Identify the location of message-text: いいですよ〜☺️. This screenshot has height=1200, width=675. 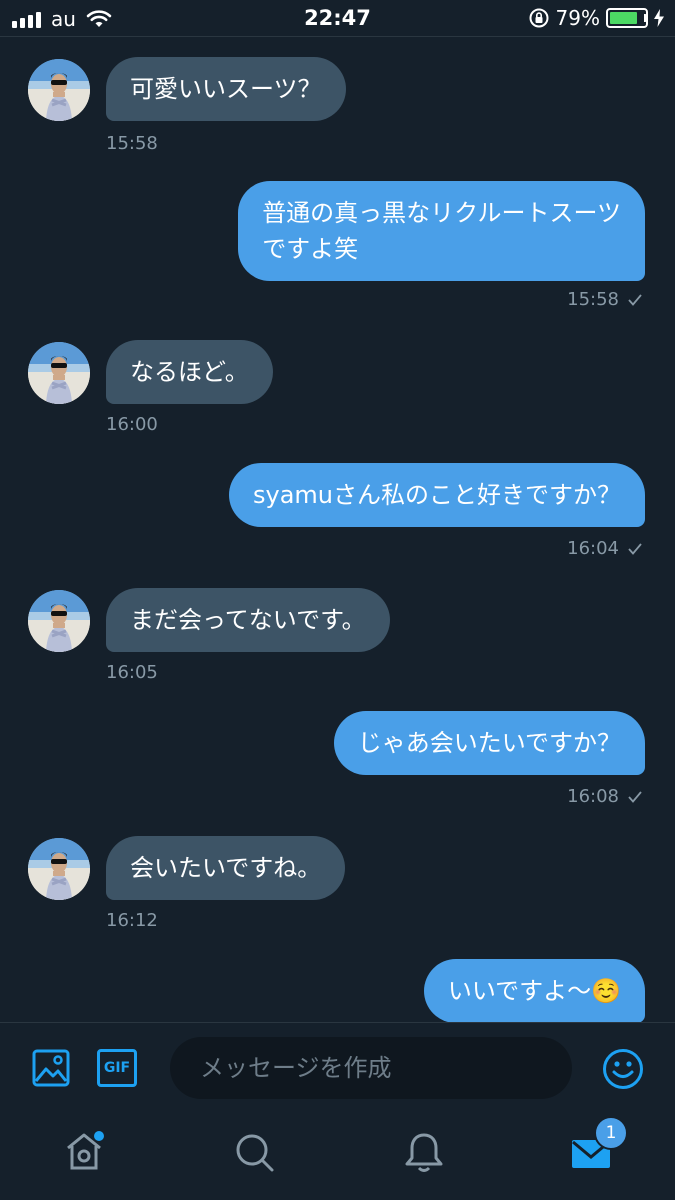
(534, 991).